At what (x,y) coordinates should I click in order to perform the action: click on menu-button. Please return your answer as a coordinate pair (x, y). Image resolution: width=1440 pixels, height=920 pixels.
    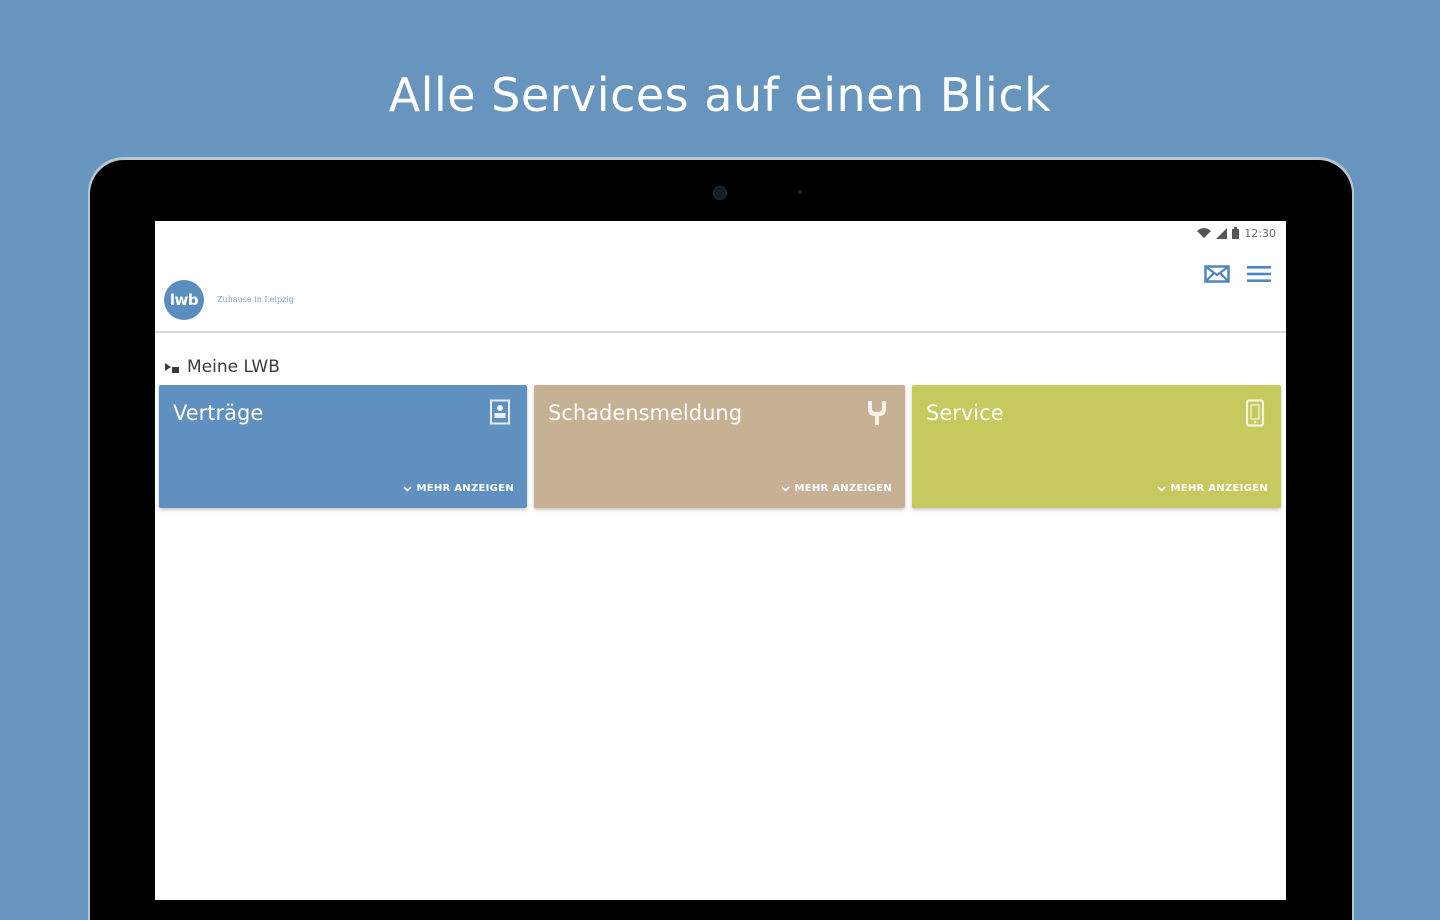
    Looking at the image, I should click on (1259, 274).